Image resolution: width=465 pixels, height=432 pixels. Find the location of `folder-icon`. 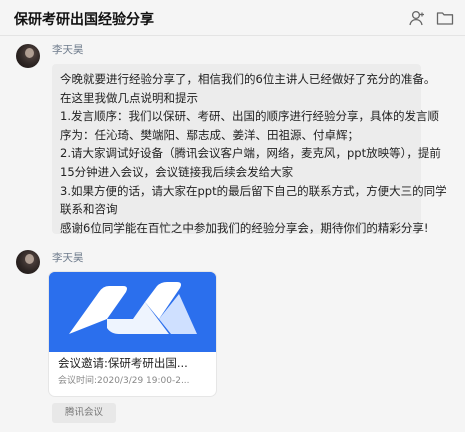

folder-icon is located at coordinates (445, 18).